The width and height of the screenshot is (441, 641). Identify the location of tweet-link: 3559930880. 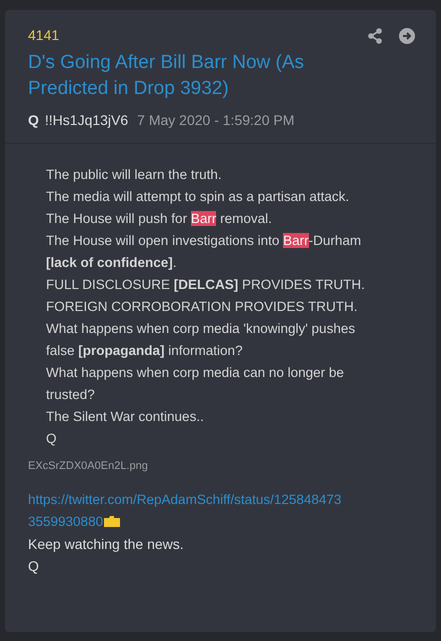
(66, 521).